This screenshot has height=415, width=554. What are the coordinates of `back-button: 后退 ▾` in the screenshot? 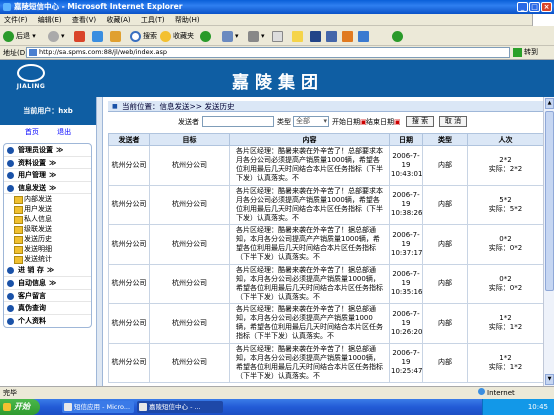 It's located at (19, 36).